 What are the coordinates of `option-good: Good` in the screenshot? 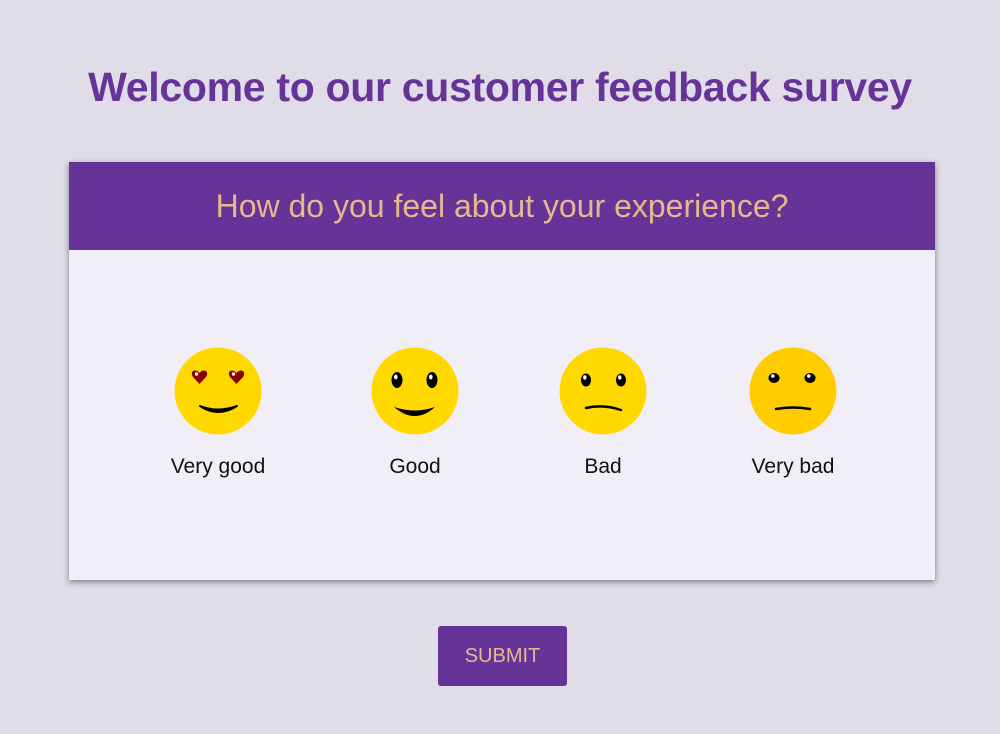 It's located at (415, 413).